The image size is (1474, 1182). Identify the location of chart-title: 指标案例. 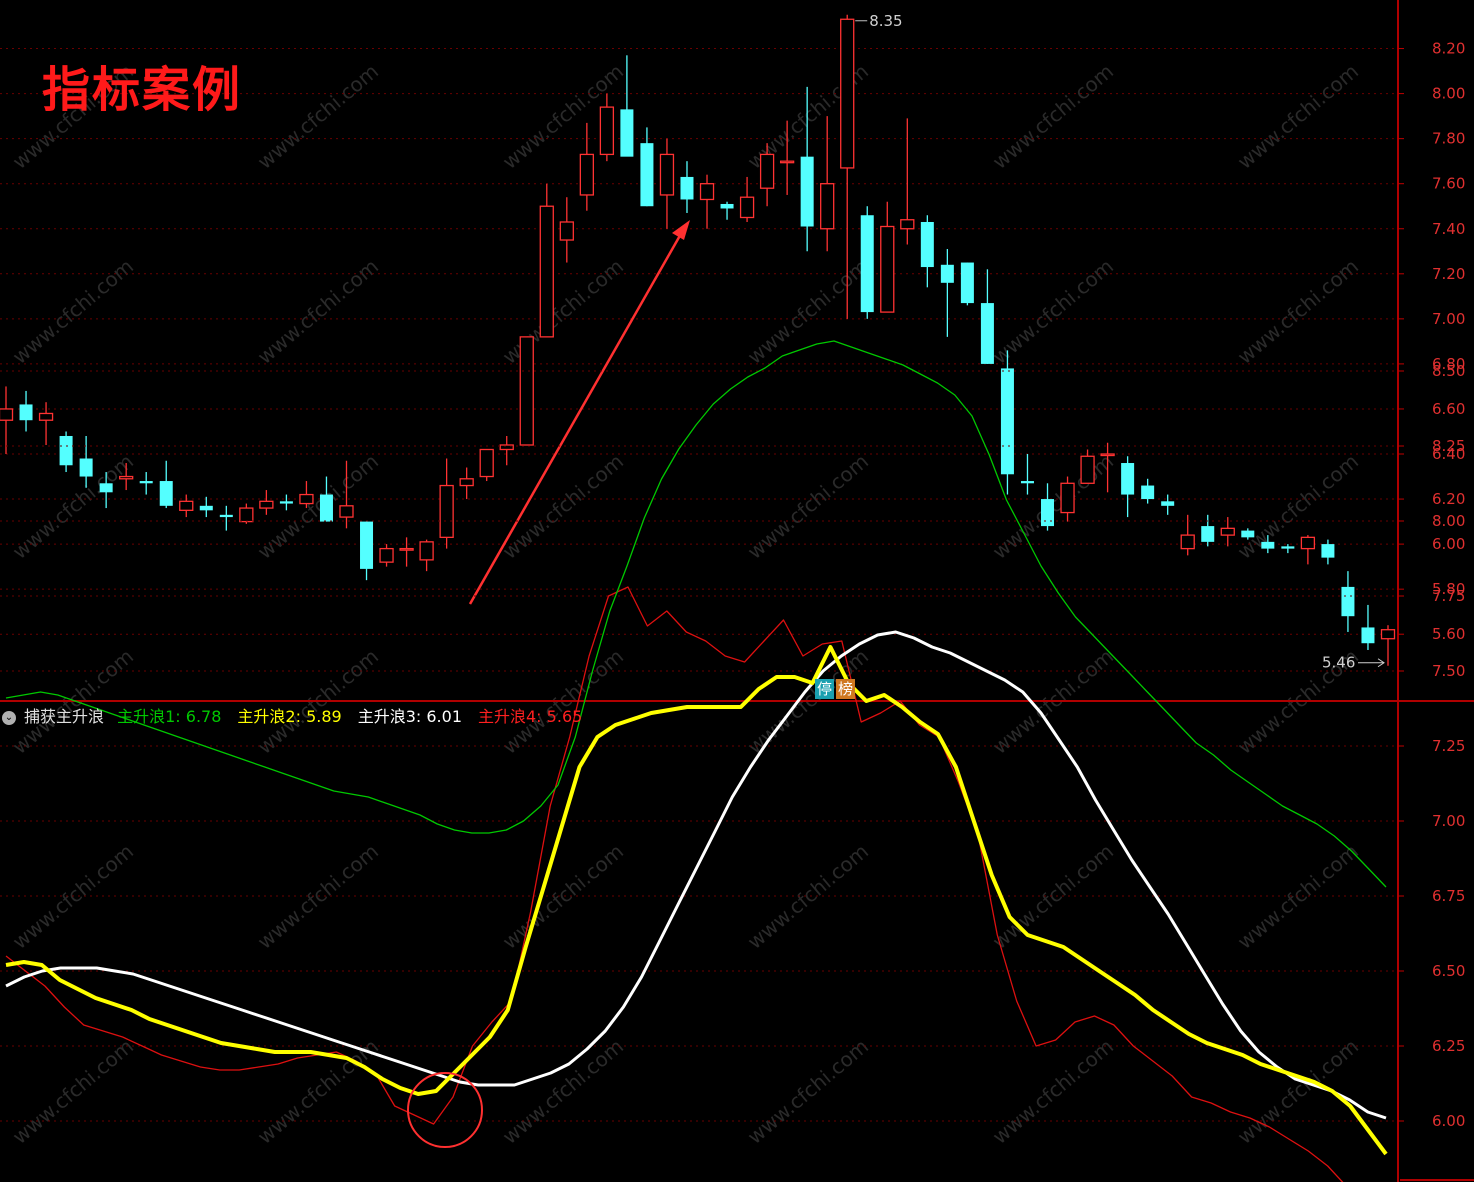
(142, 90).